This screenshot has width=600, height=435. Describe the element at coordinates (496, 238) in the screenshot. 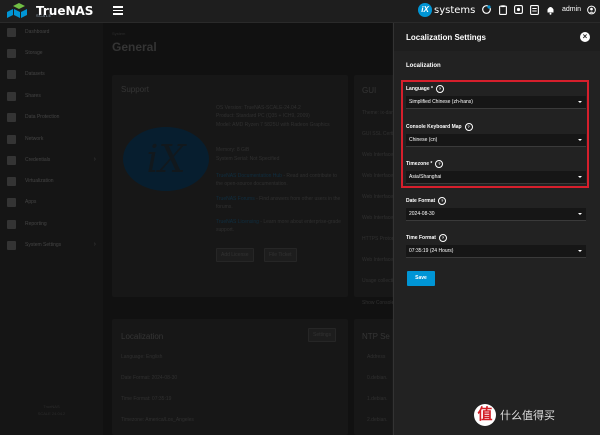

I see `time-label-row: Time Format?` at that location.